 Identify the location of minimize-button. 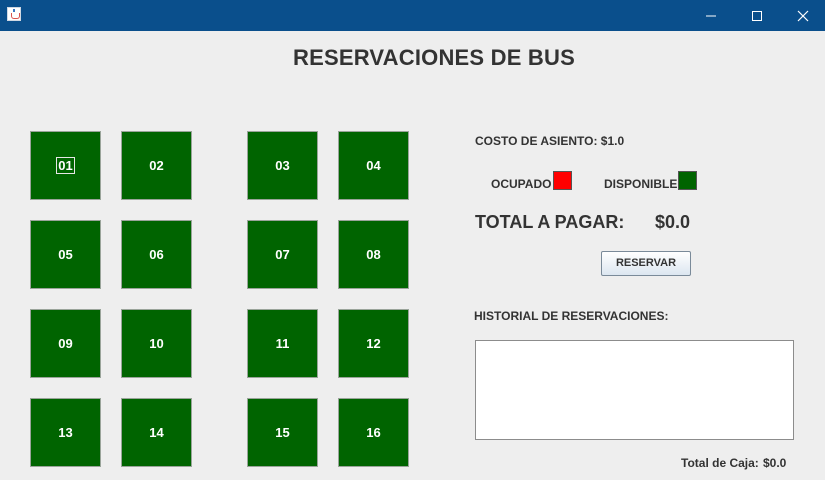
(711, 15).